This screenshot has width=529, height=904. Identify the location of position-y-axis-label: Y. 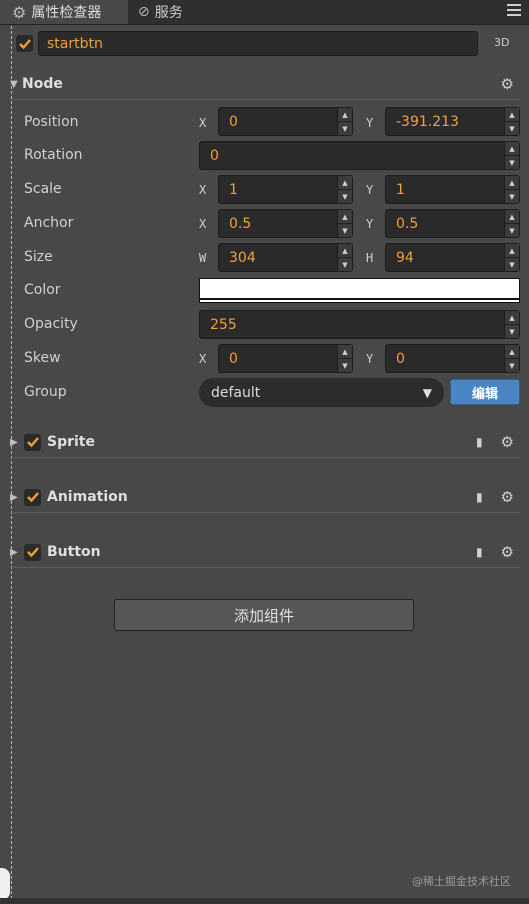
(370, 123).